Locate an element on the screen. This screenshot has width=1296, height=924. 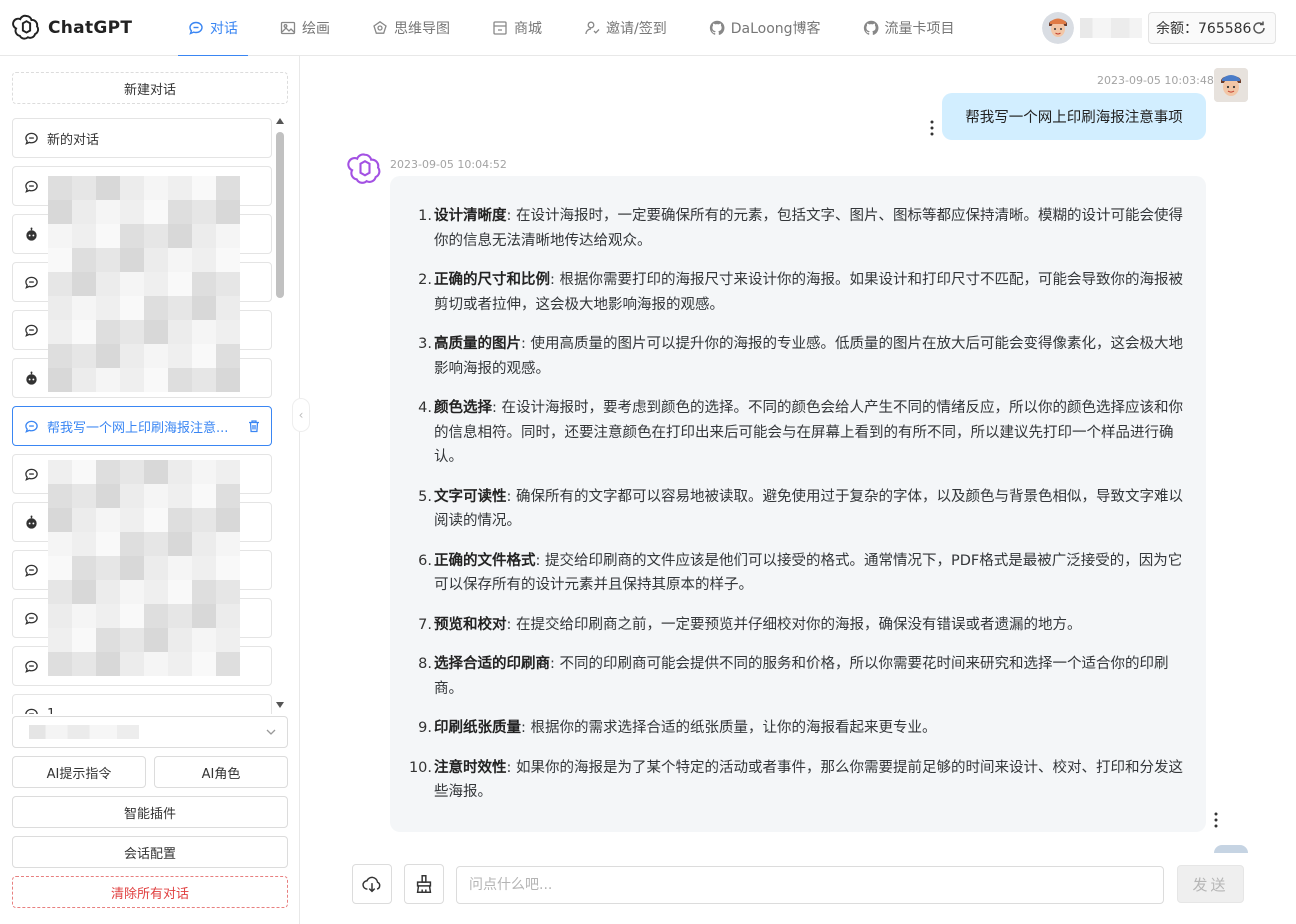
openai-logo-icon is located at coordinates (26, 27).